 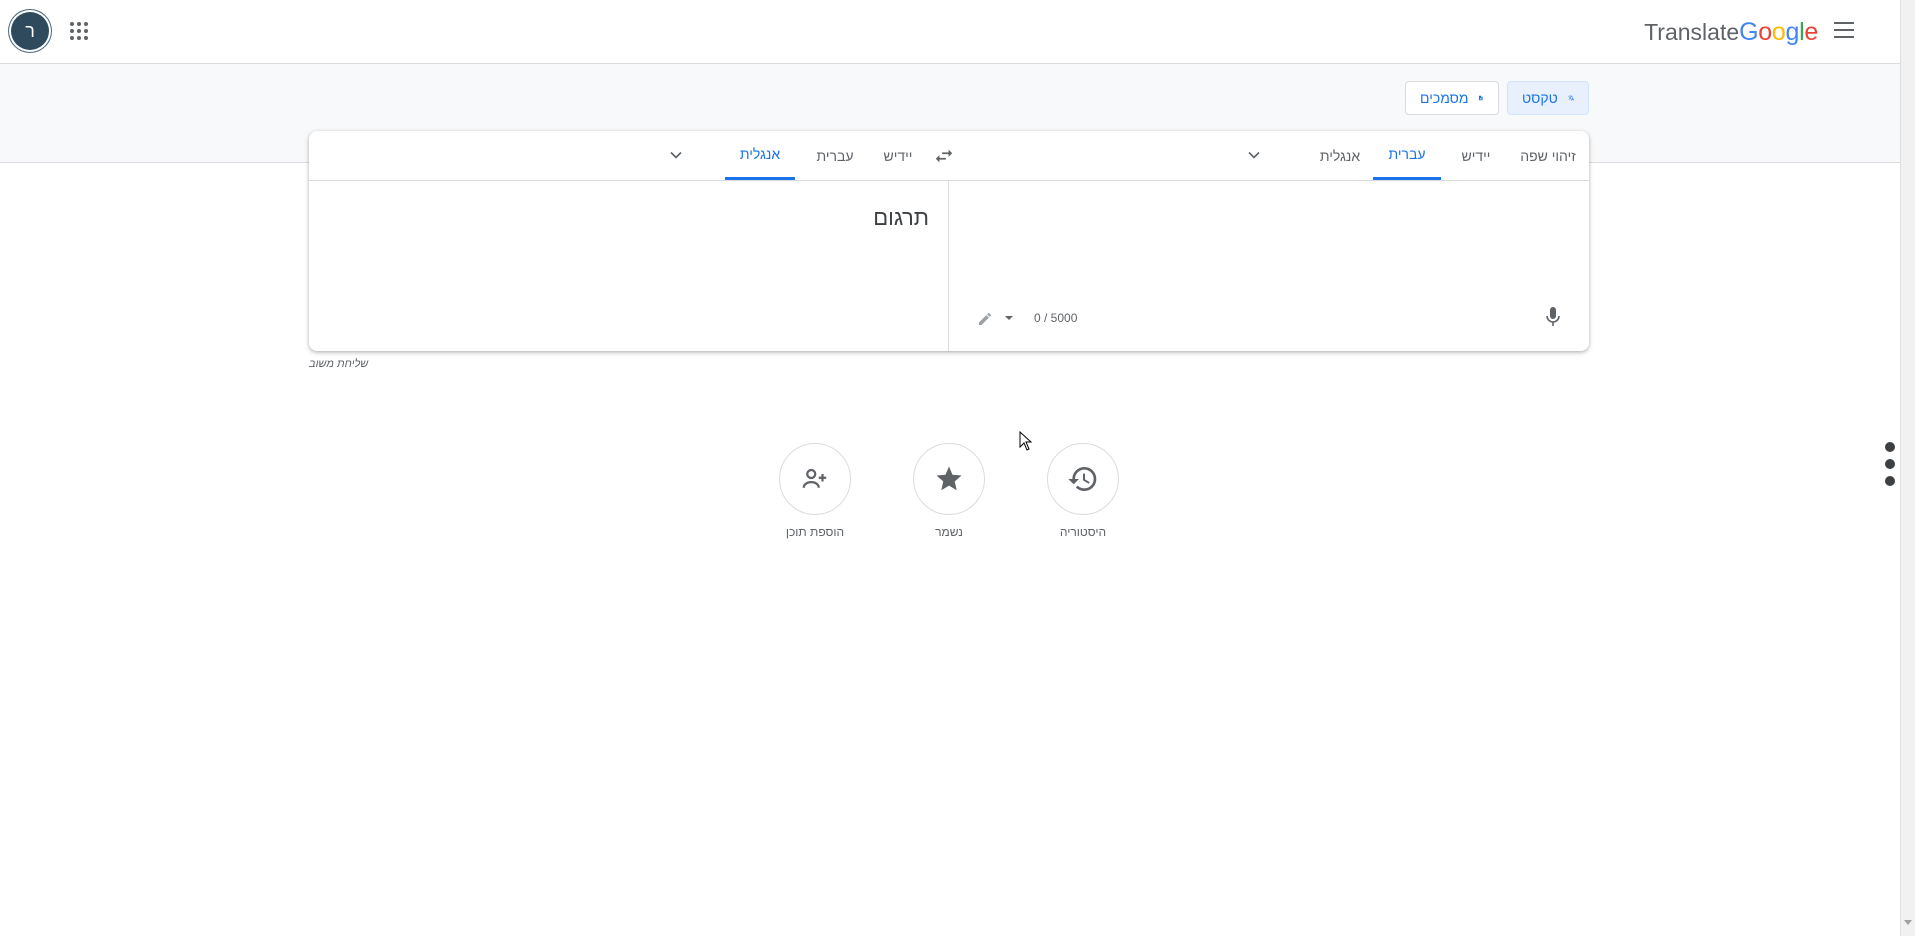 I want to click on page-scrollbar, so click(x=1907, y=468).